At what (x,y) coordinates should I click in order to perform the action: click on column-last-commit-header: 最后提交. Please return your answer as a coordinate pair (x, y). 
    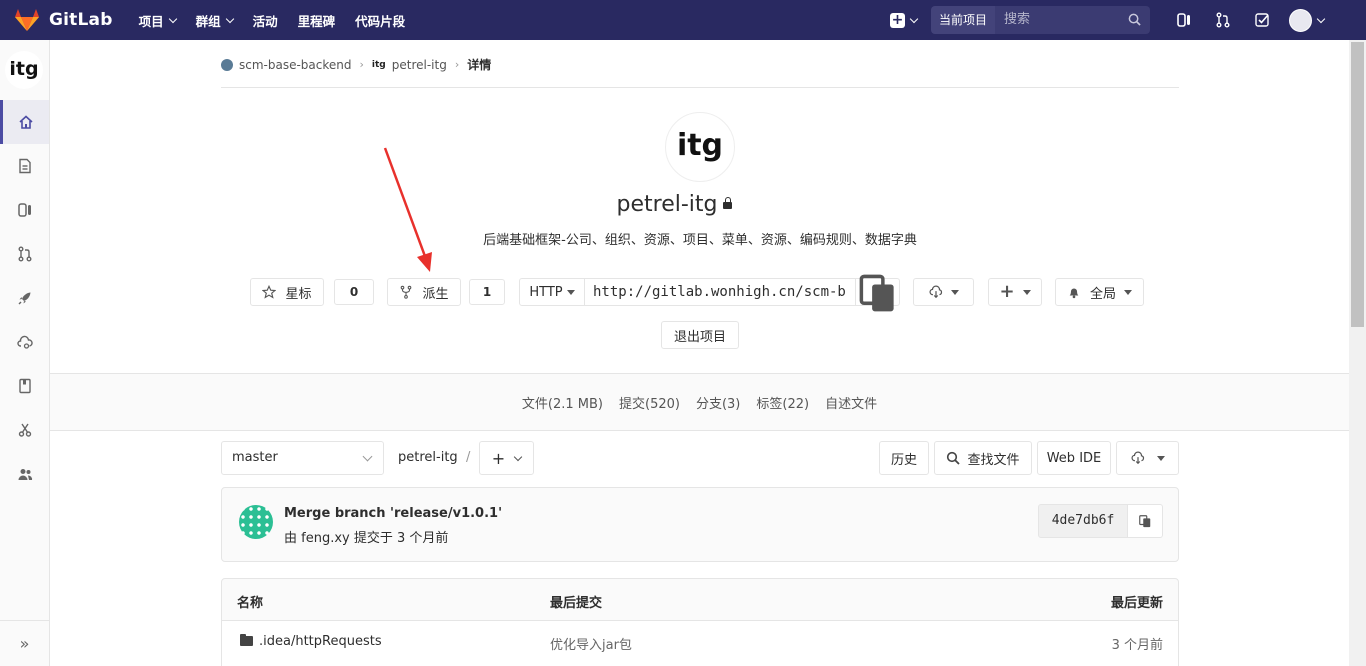
    Looking at the image, I should click on (576, 603).